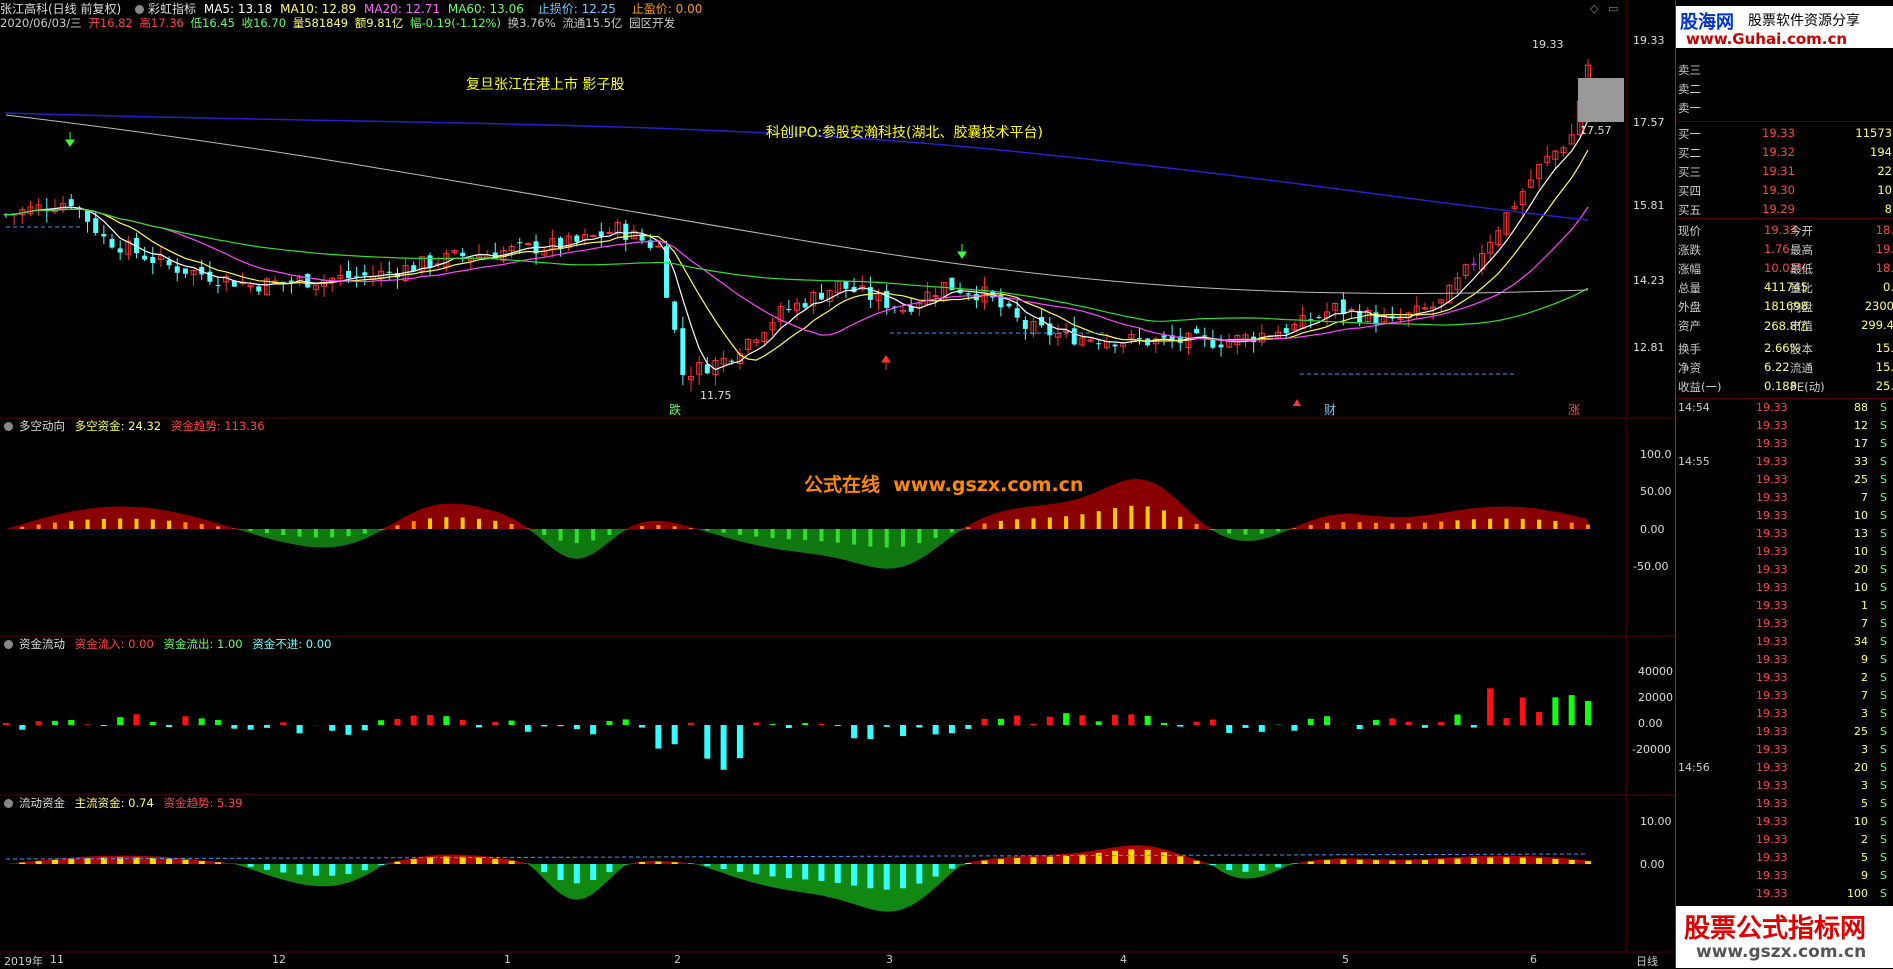 The height and width of the screenshot is (969, 1893). I want to click on quote-key: 涨幅, so click(1689, 269).